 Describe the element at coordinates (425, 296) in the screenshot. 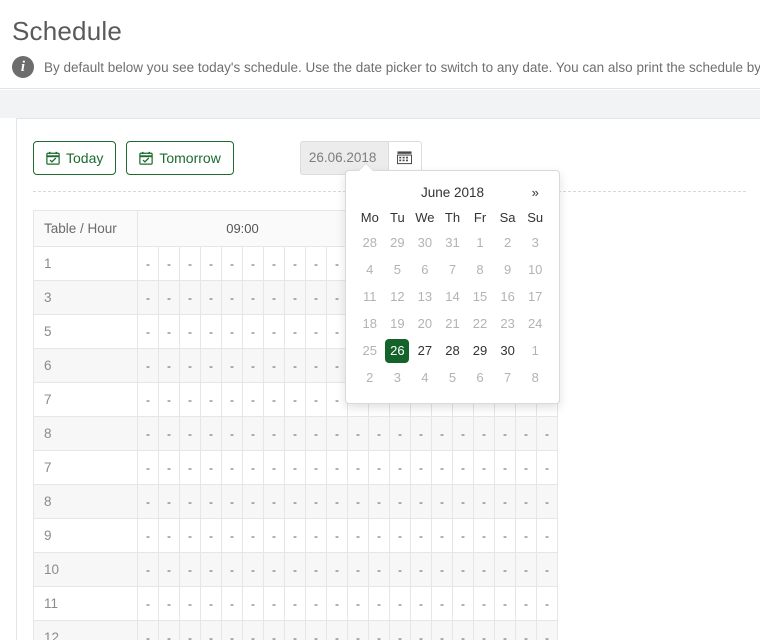

I see `datepicker-day: 13` at that location.